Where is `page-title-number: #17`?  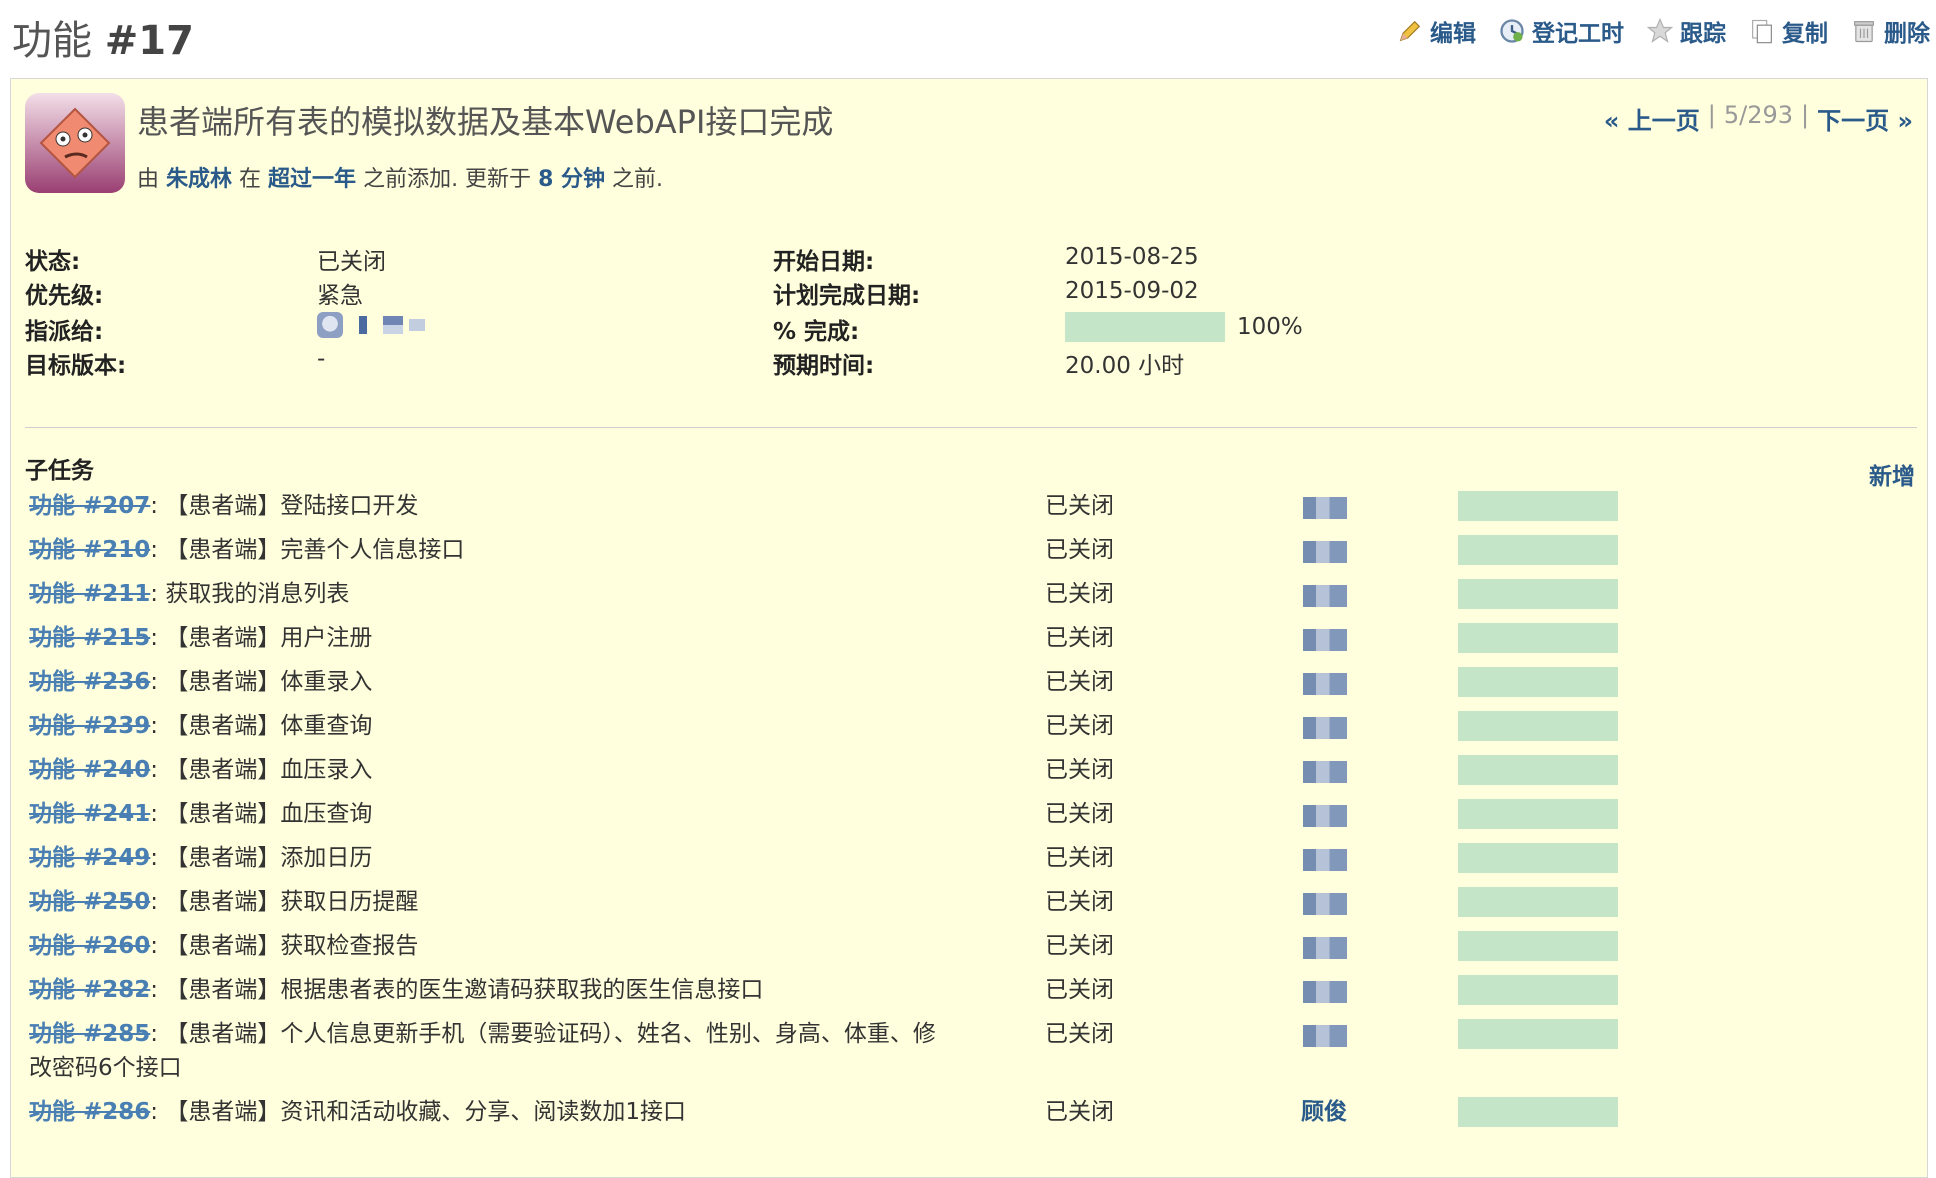 page-title-number: #17 is located at coordinates (149, 41).